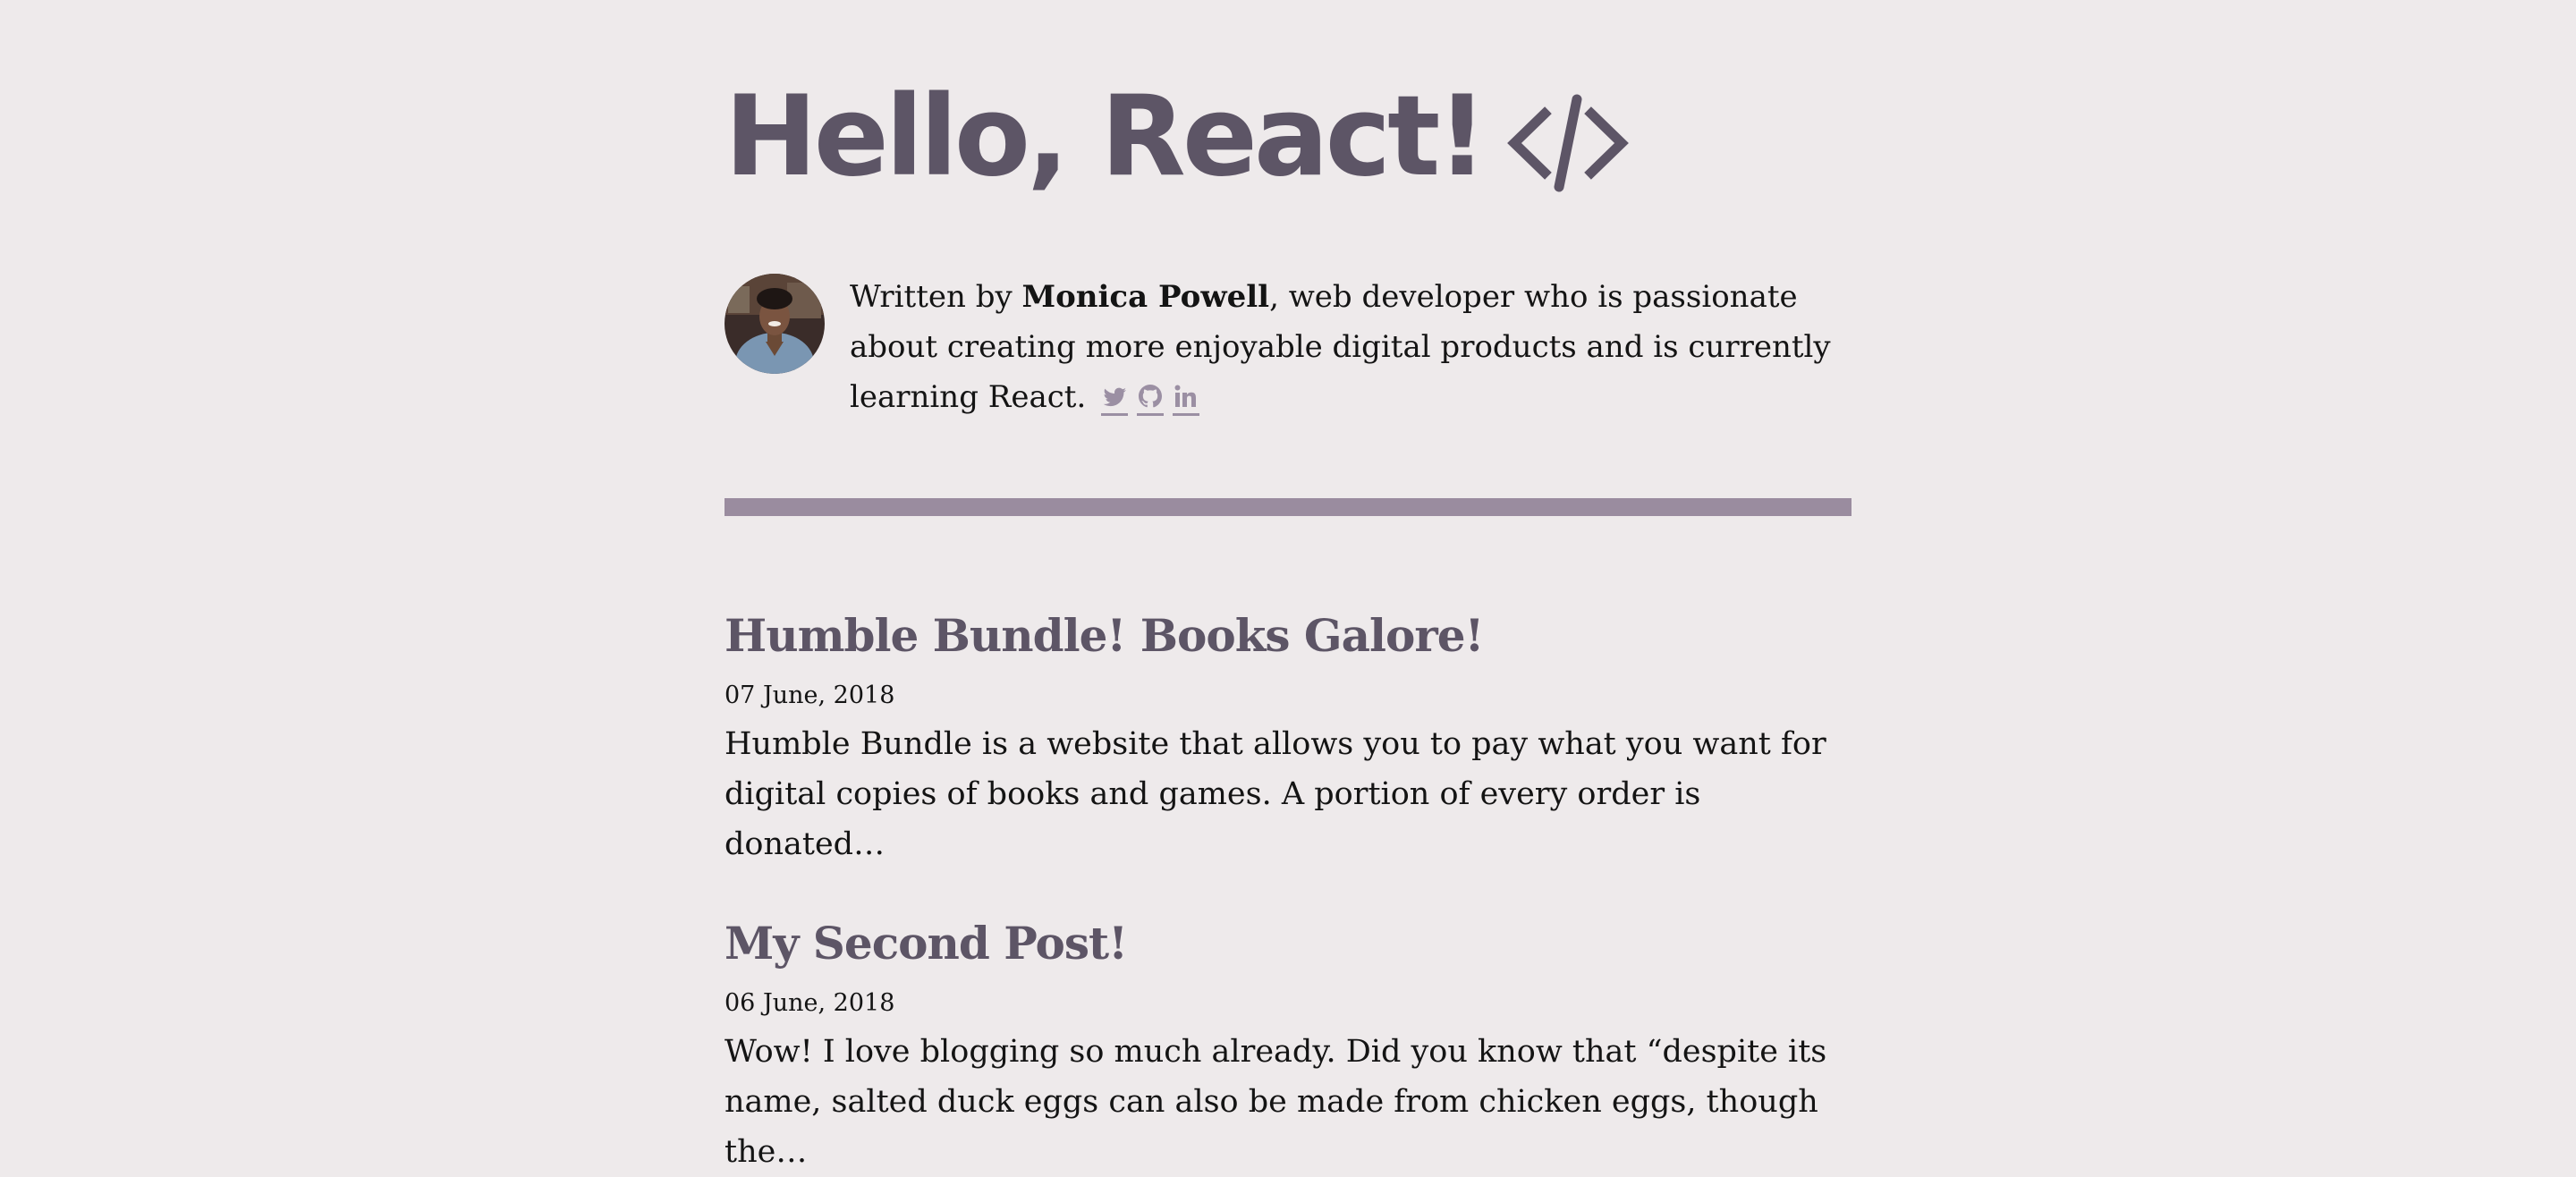 The image size is (2576, 1177). Describe the element at coordinates (1288, 636) in the screenshot. I see `post-title: Humble Bundle! Books Galore!` at that location.